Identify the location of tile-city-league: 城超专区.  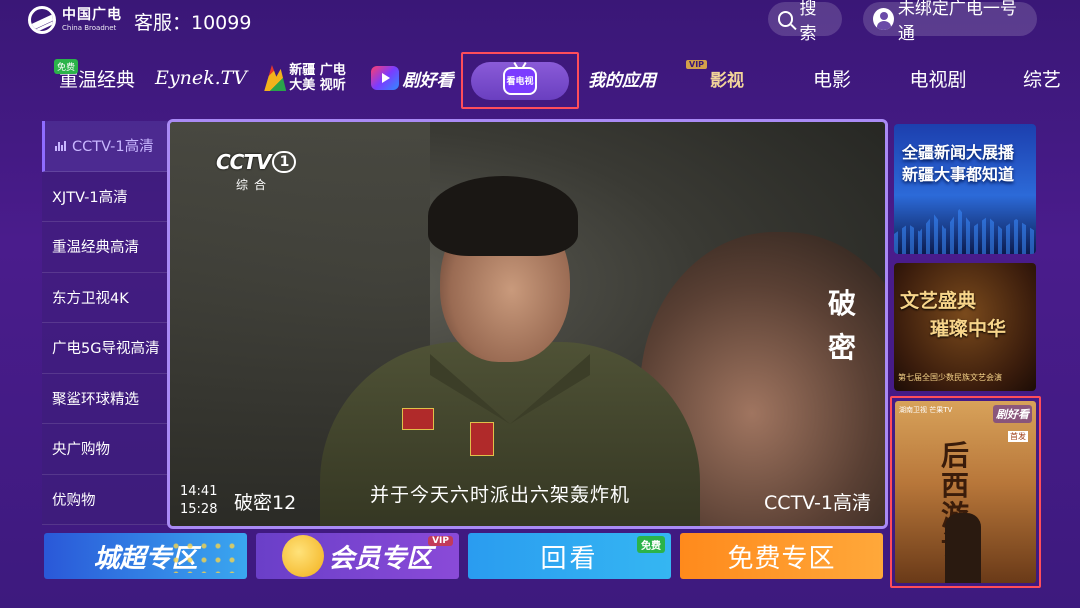
(145, 556).